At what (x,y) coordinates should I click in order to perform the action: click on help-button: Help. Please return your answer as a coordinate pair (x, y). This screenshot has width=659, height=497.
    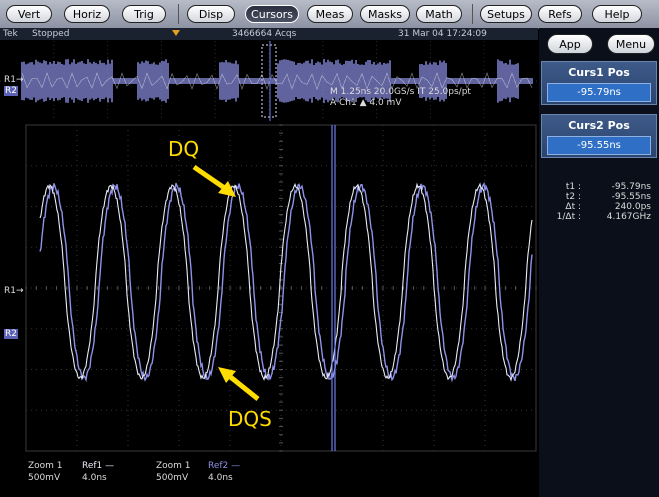
    Looking at the image, I should click on (617, 14).